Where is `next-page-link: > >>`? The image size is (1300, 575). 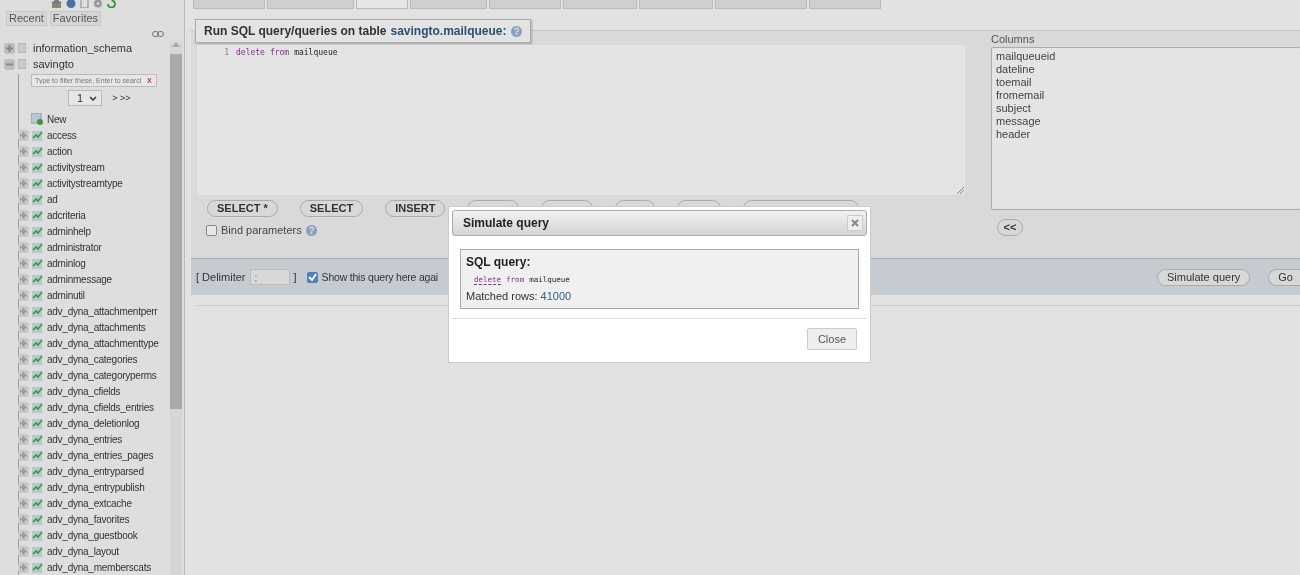 next-page-link: > >> is located at coordinates (121, 98).